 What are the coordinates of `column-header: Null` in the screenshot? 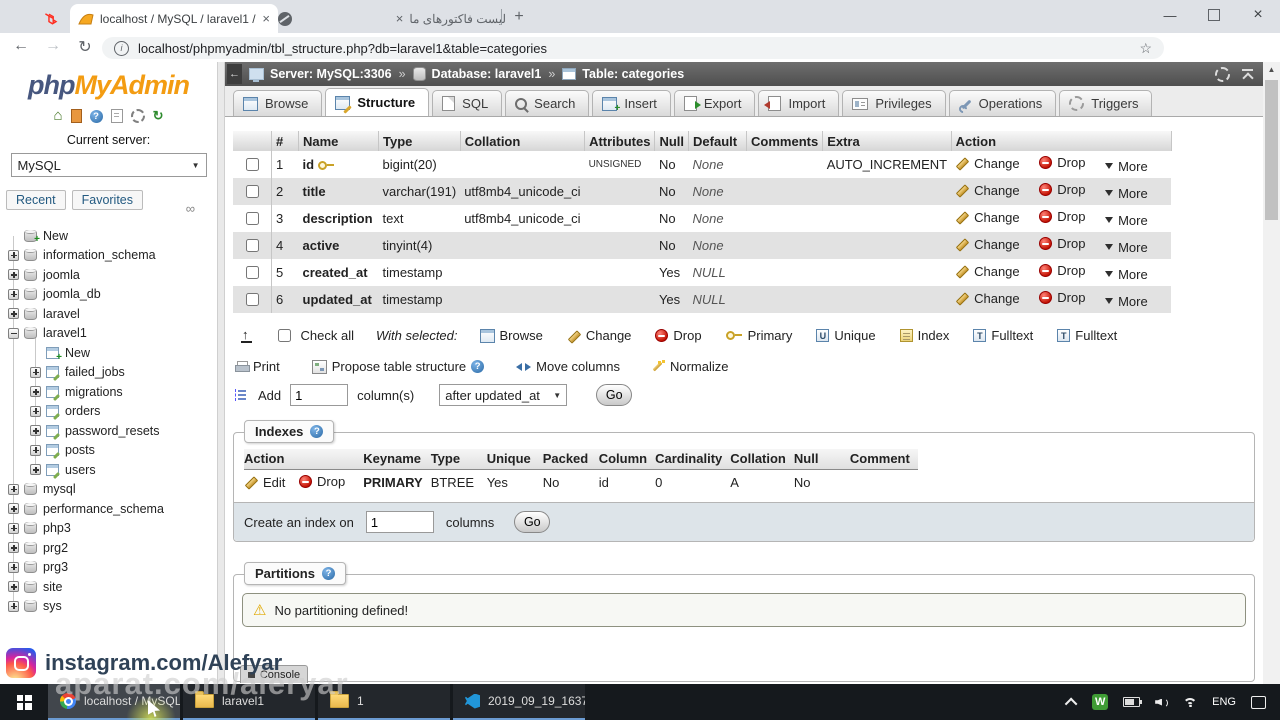 It's located at (672, 141).